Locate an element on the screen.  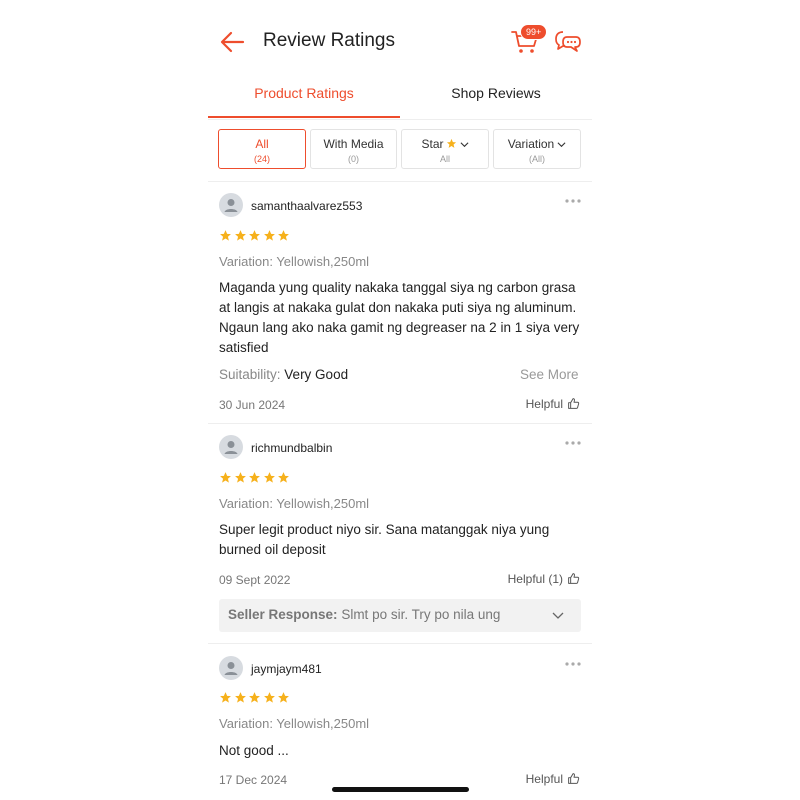
page-title: Review Ratings is located at coordinates (329, 40).